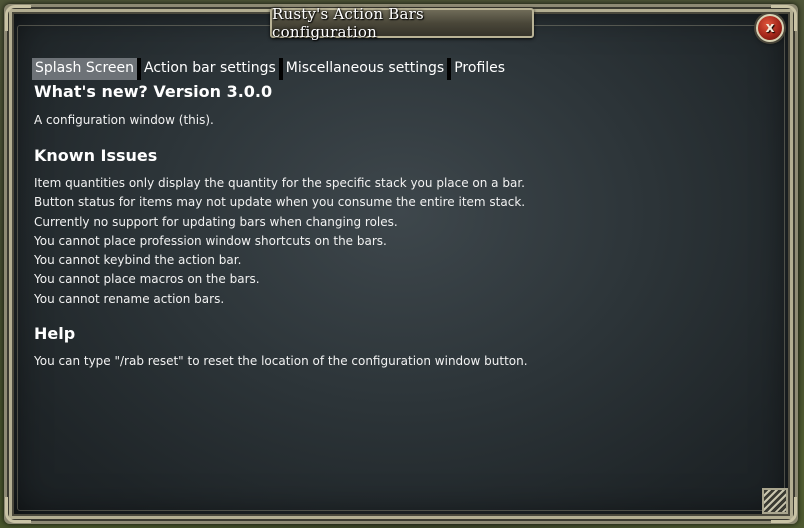  I want to click on known-issues-heading: Known Issues, so click(96, 155).